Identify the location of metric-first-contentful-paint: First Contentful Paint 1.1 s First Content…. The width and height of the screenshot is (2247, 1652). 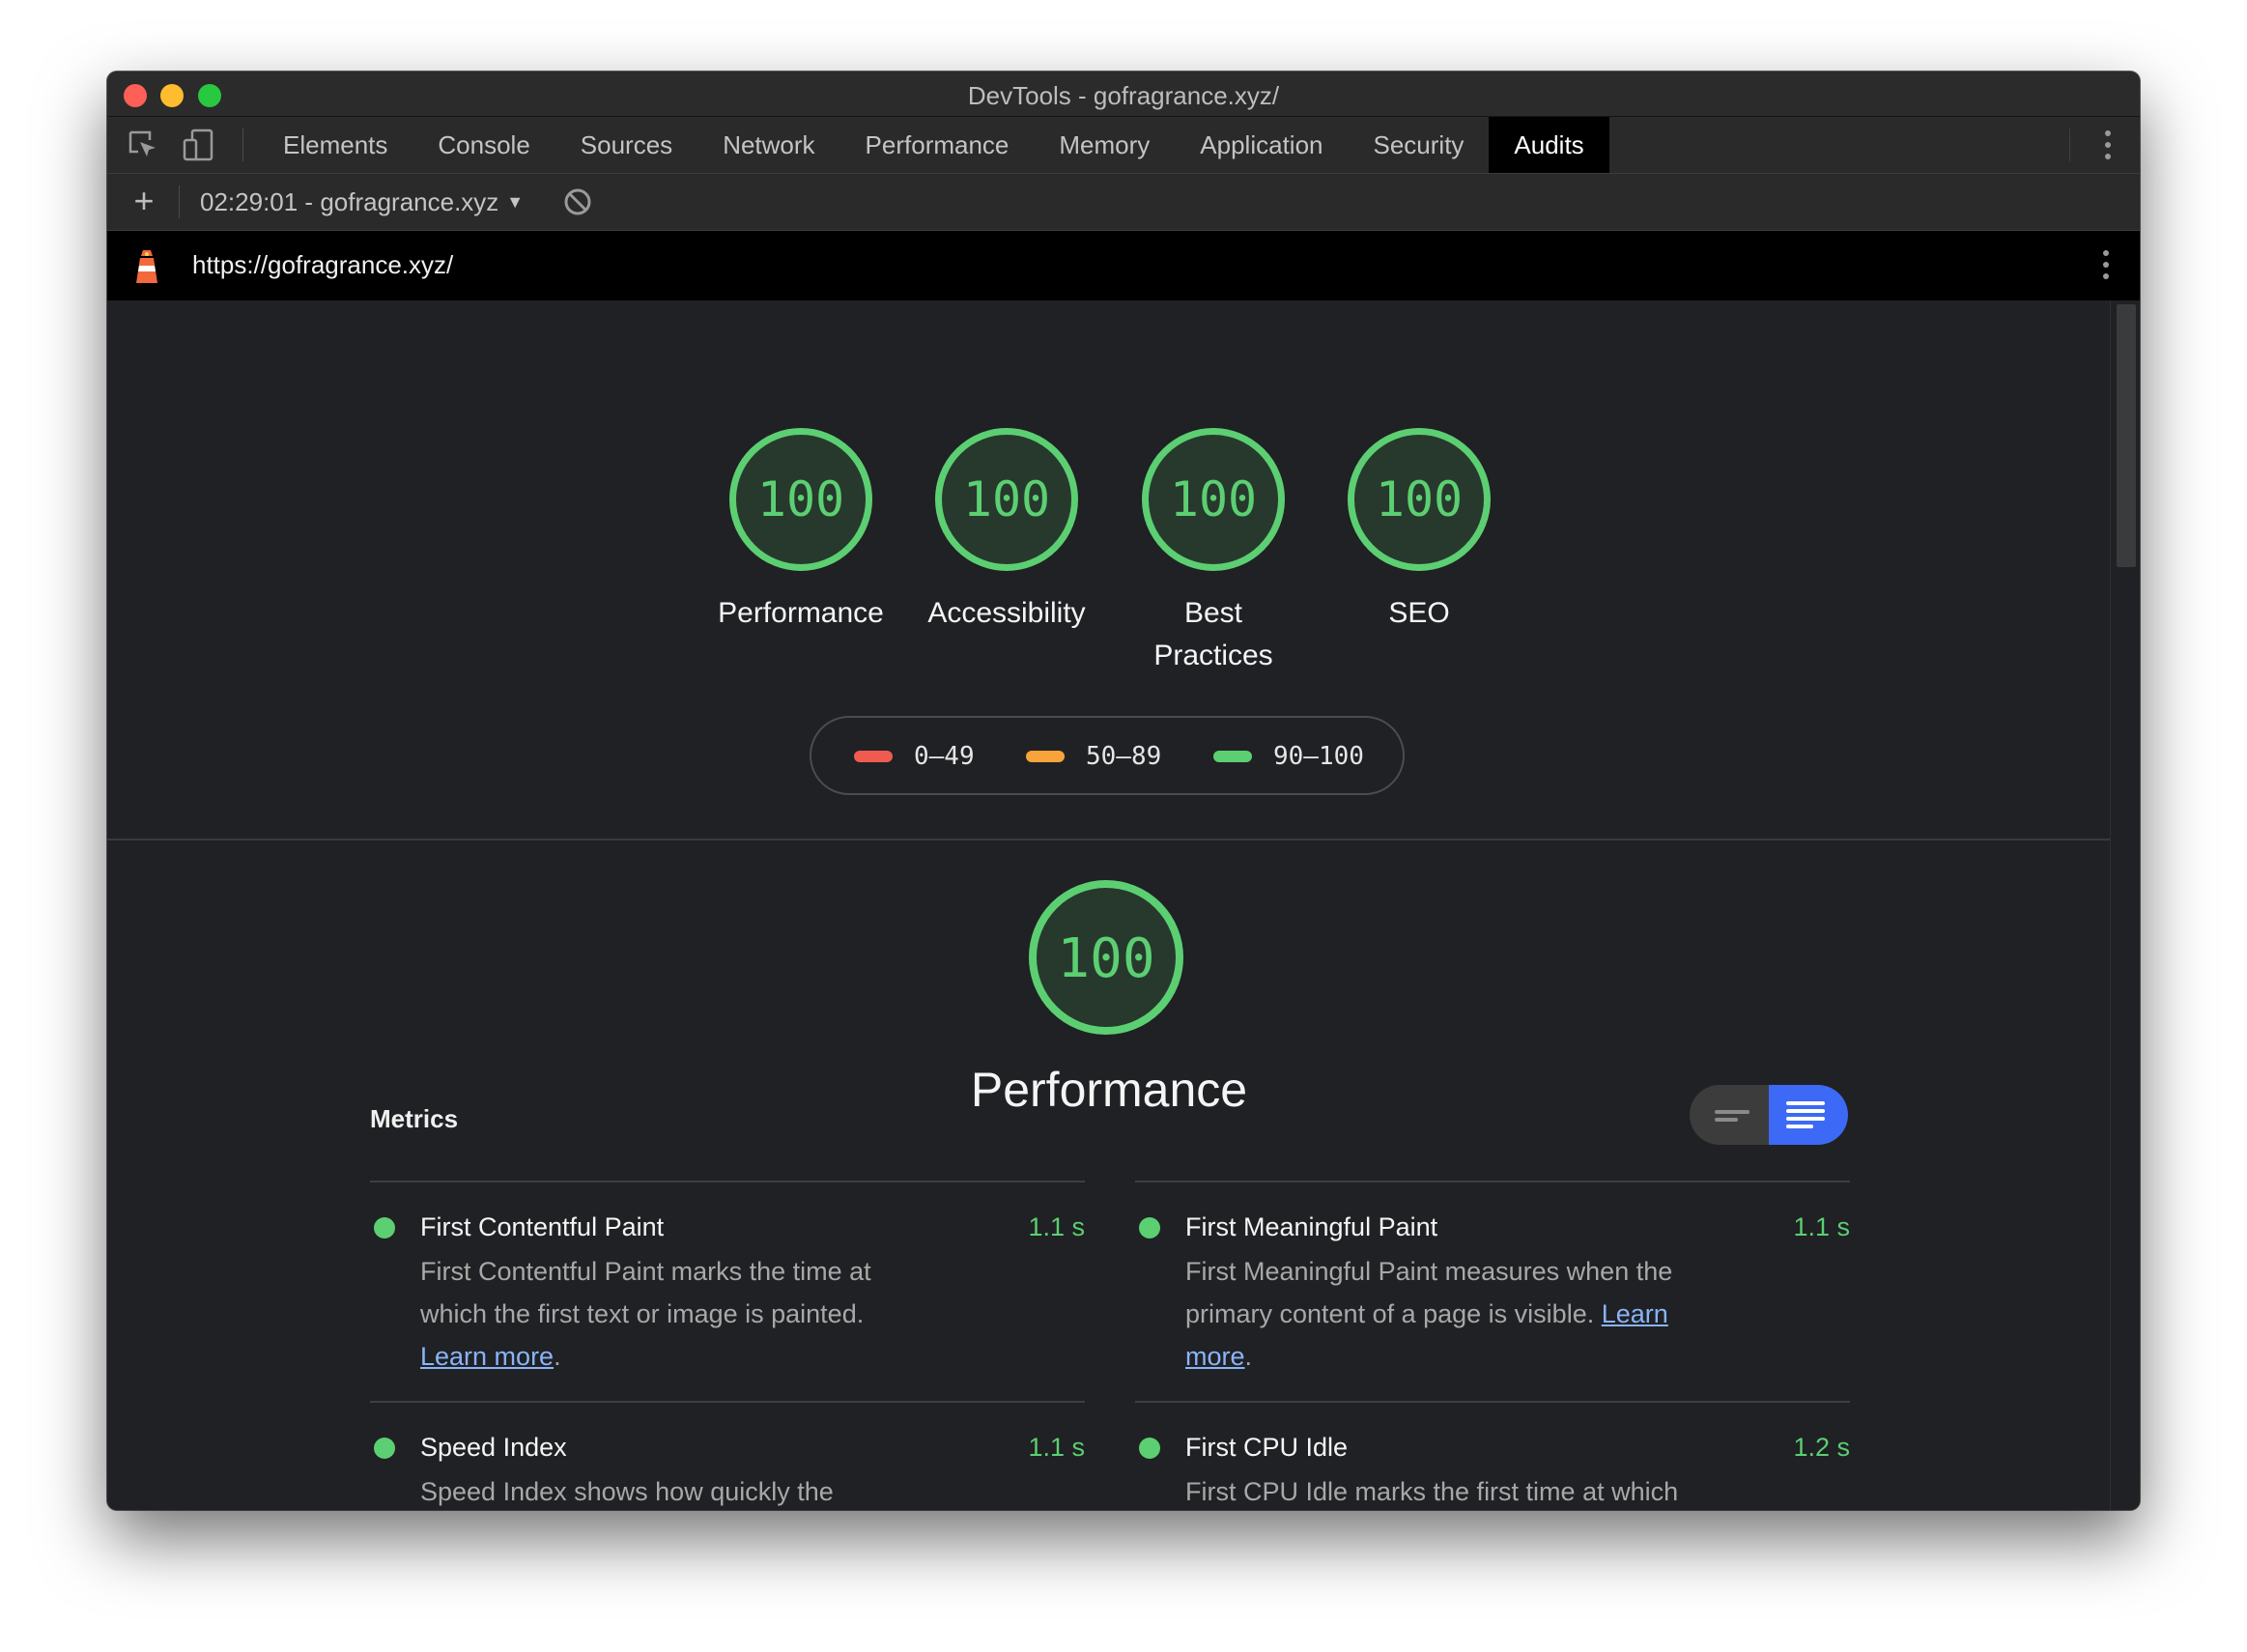
(727, 1291).